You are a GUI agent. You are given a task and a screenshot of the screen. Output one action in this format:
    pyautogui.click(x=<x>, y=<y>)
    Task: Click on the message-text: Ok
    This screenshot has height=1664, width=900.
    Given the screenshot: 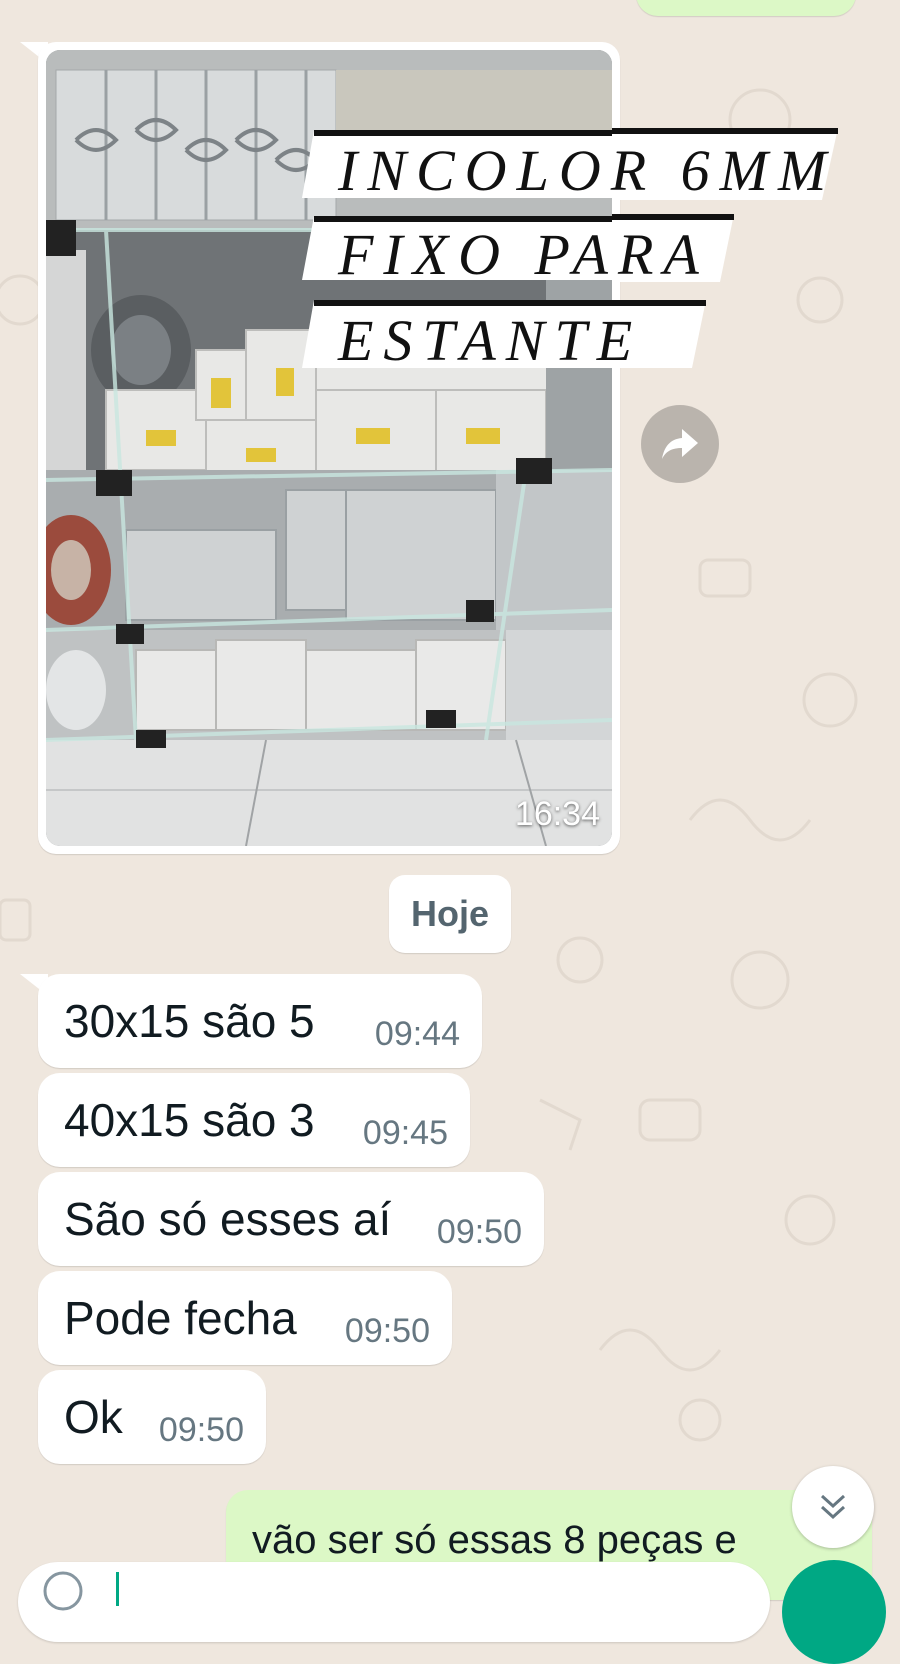 What is the action you would take?
    pyautogui.click(x=93, y=1417)
    